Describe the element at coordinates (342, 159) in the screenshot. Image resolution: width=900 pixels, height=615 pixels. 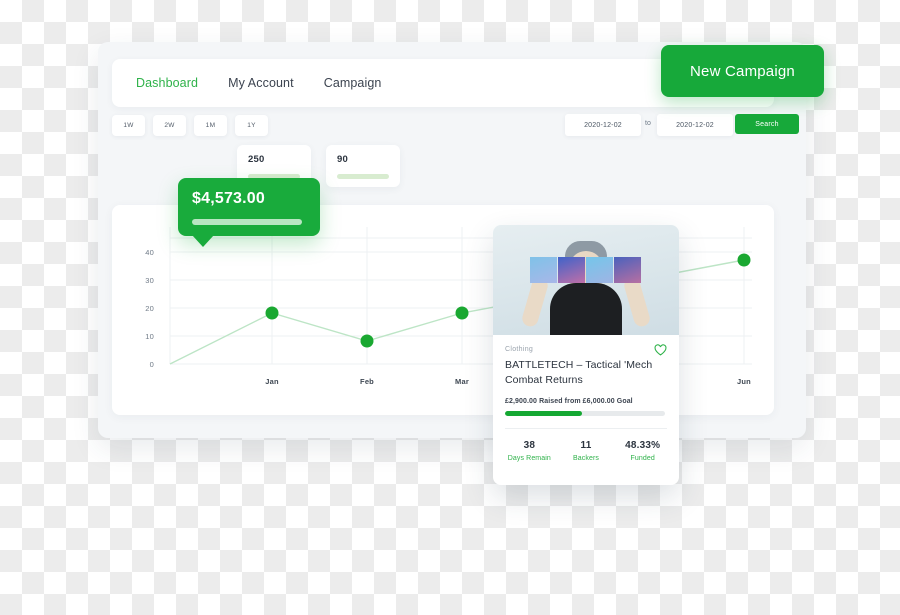
I see `kpi-value-2: 90` at that location.